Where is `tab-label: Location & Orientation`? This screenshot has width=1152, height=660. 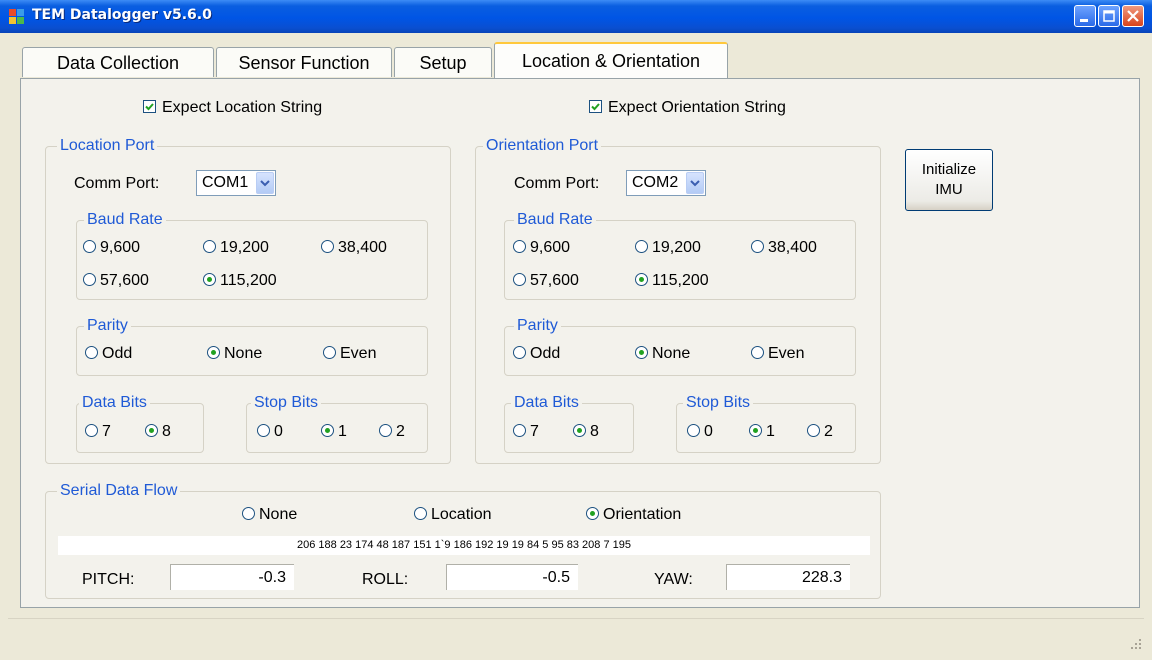 tab-label: Location & Orientation is located at coordinates (611, 61).